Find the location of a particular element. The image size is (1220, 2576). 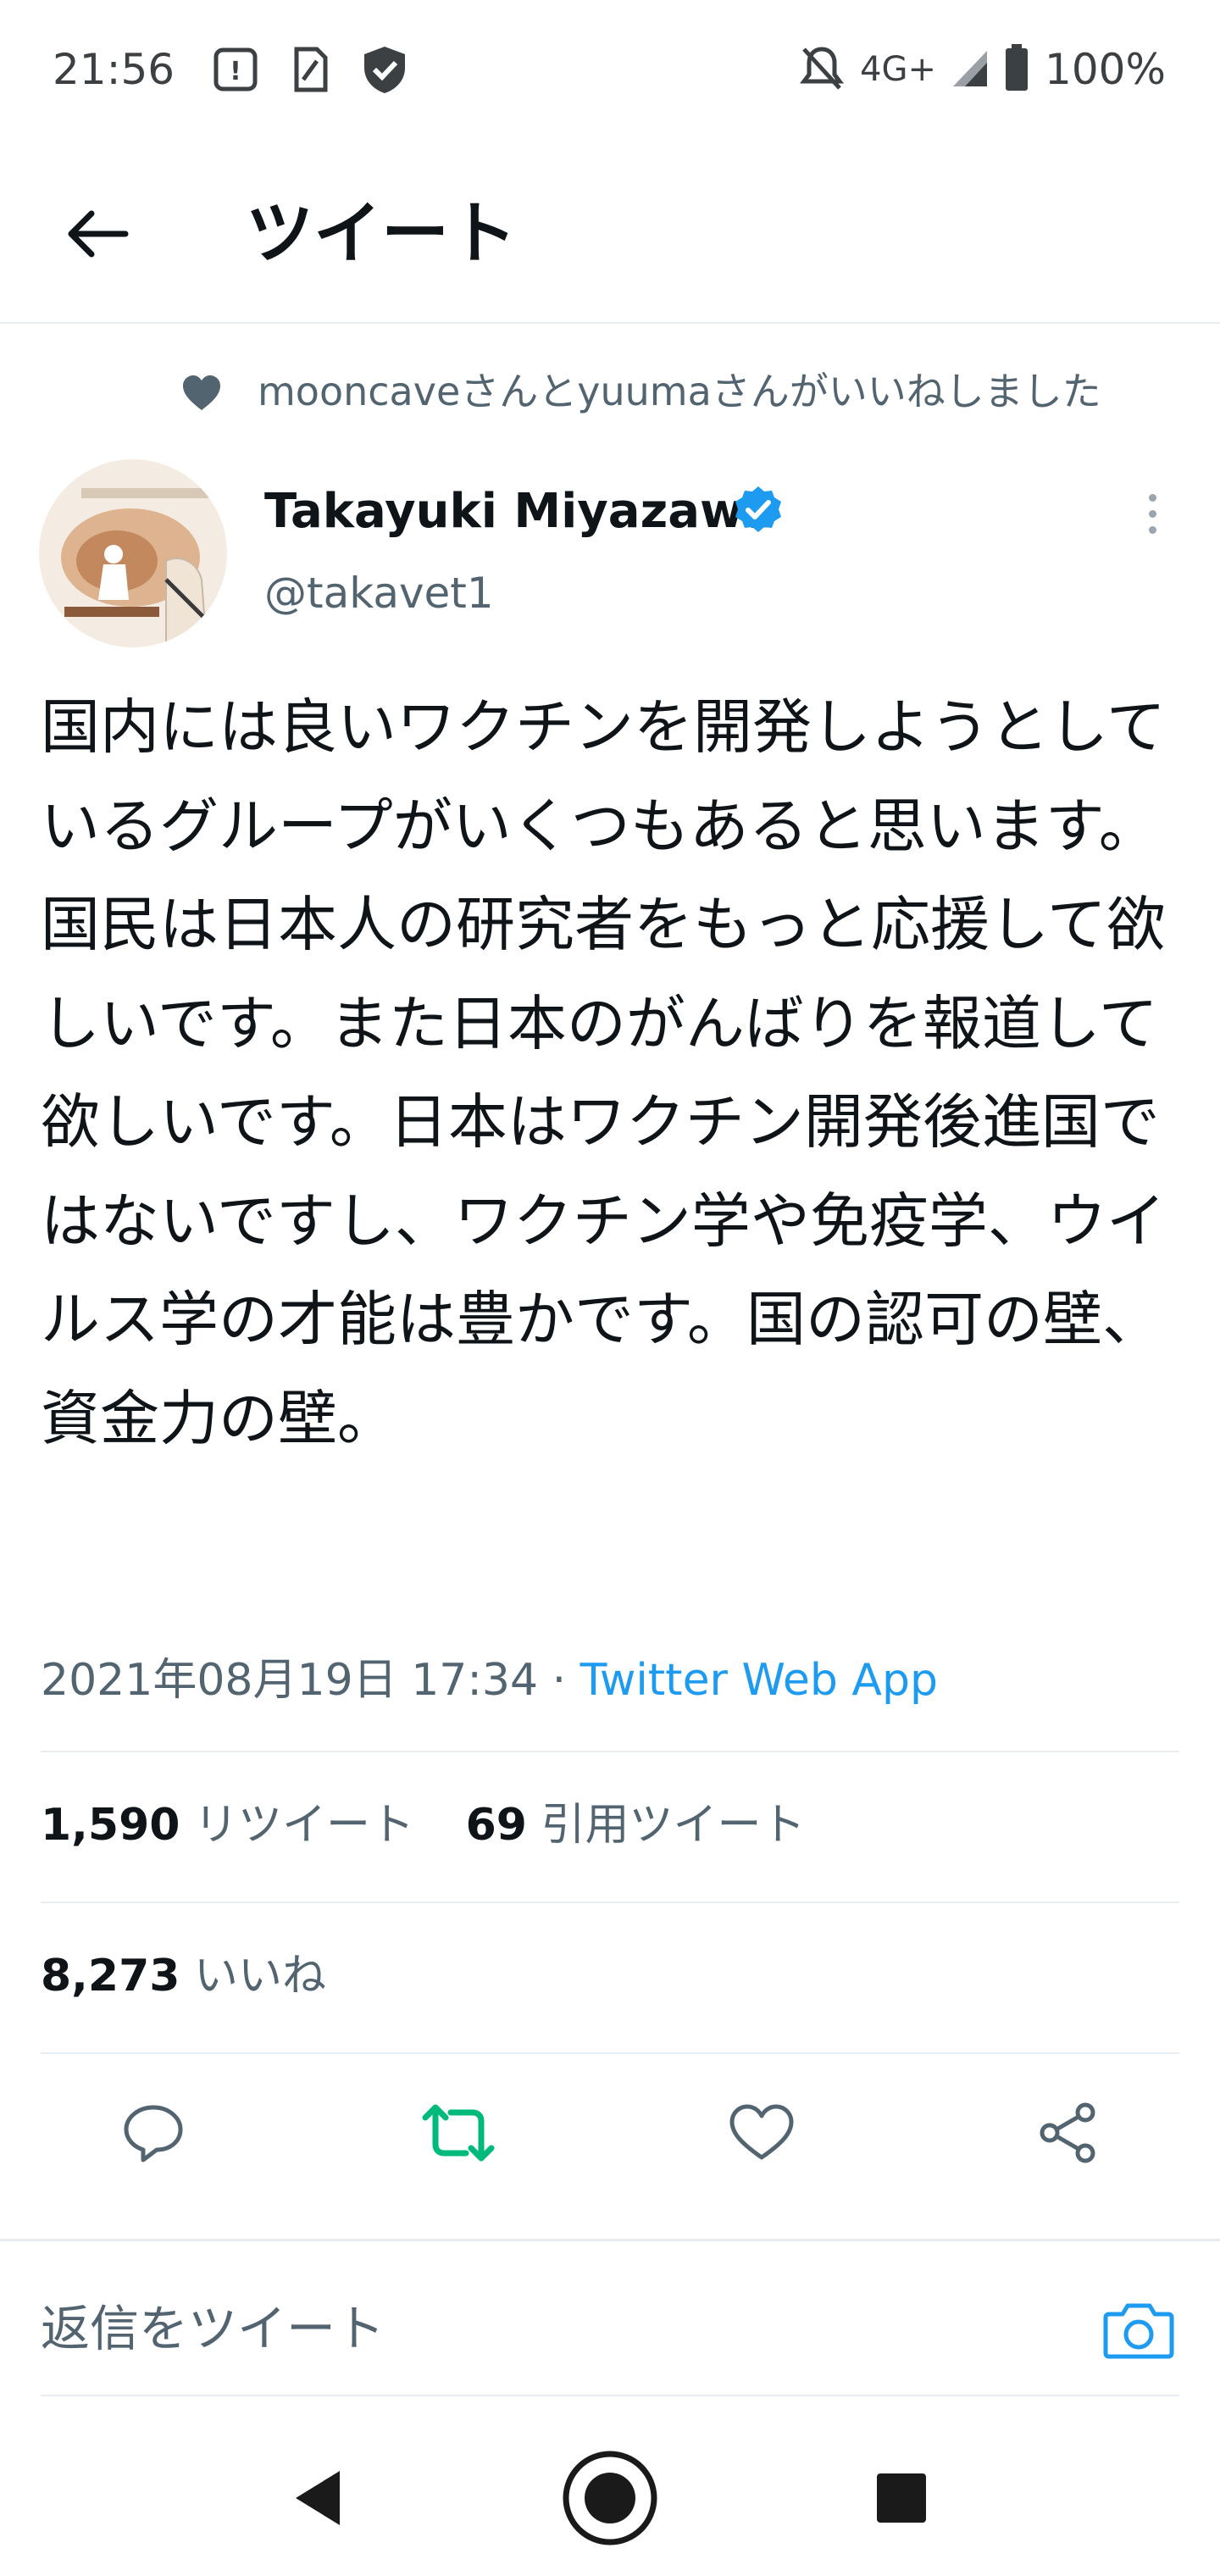

avatar is located at coordinates (133, 553).